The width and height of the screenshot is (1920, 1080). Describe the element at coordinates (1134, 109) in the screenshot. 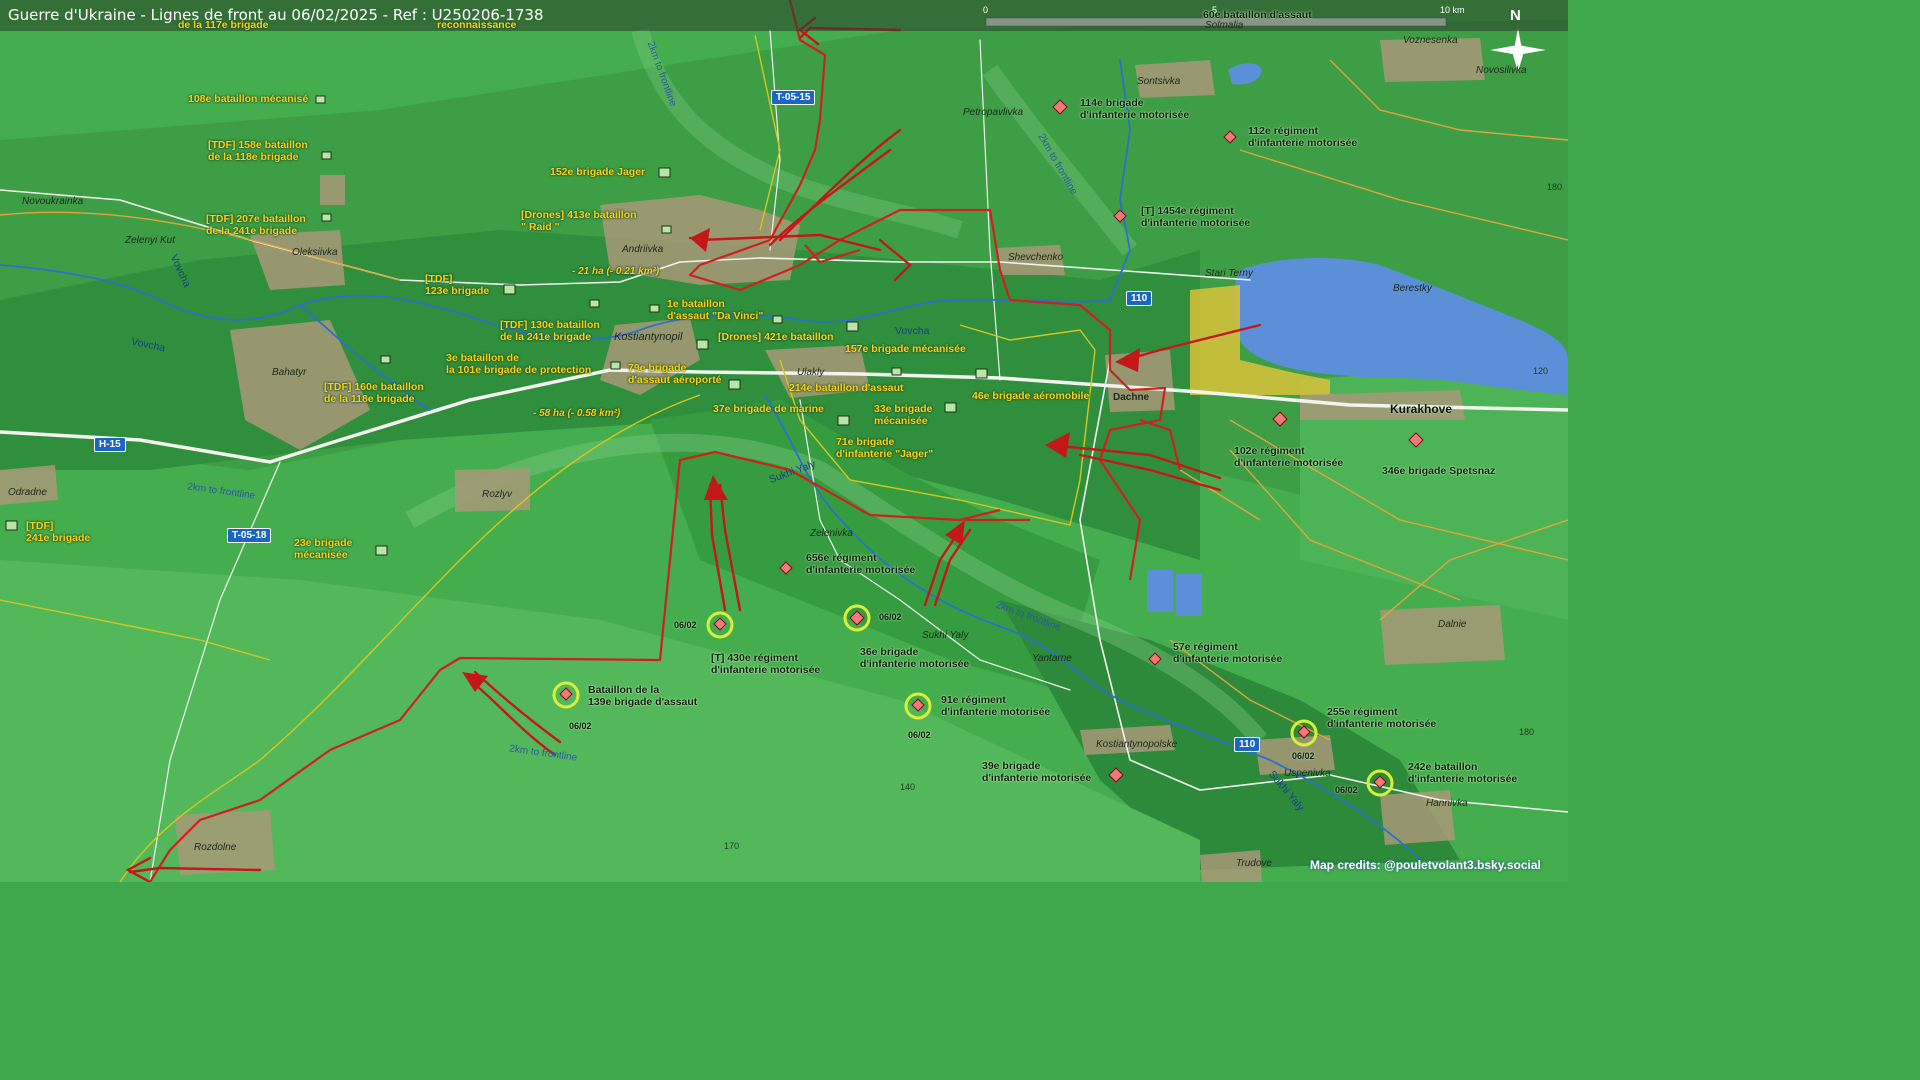

I see `ru-unit-label: 114e brigade d'infanterie motorisée` at that location.